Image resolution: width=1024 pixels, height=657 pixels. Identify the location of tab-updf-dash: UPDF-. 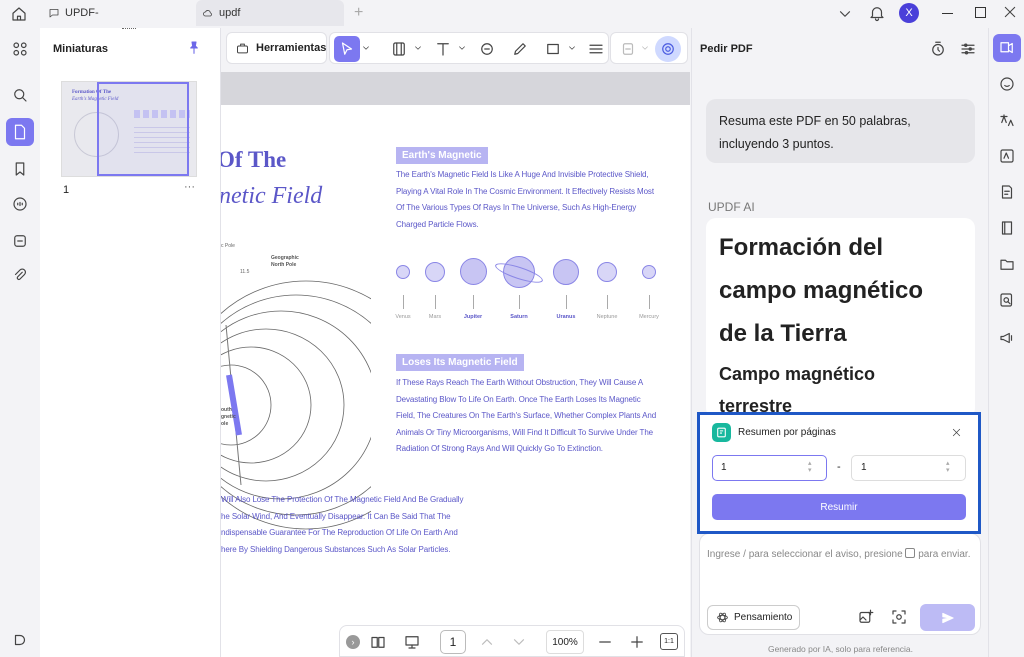
(73, 13).